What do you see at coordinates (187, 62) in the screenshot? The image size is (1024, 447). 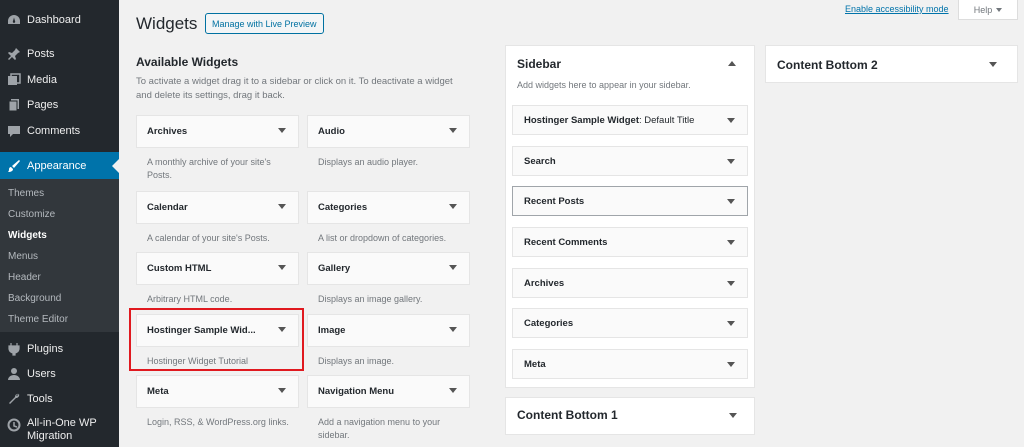 I see `available-widgets-title: Available Widgets` at bounding box center [187, 62].